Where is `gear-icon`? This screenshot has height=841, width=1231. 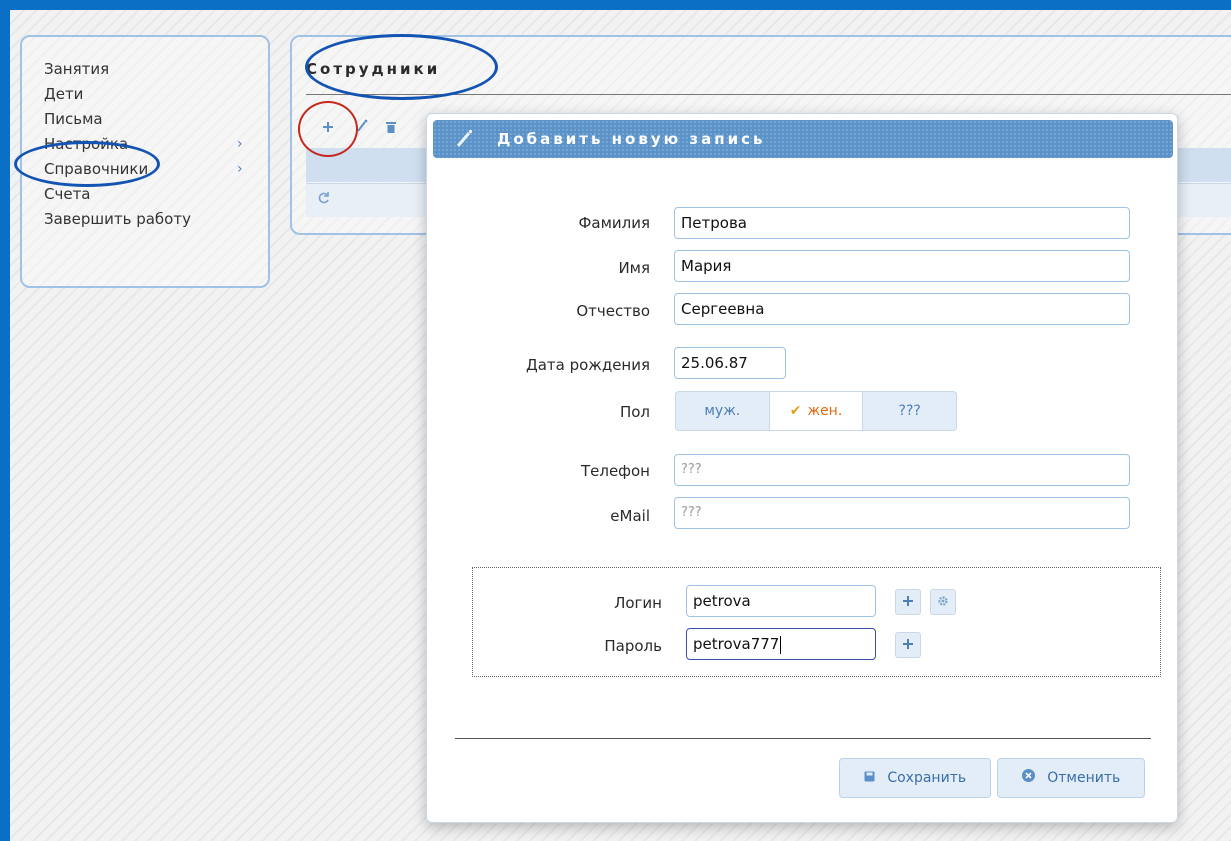
gear-icon is located at coordinates (943, 601).